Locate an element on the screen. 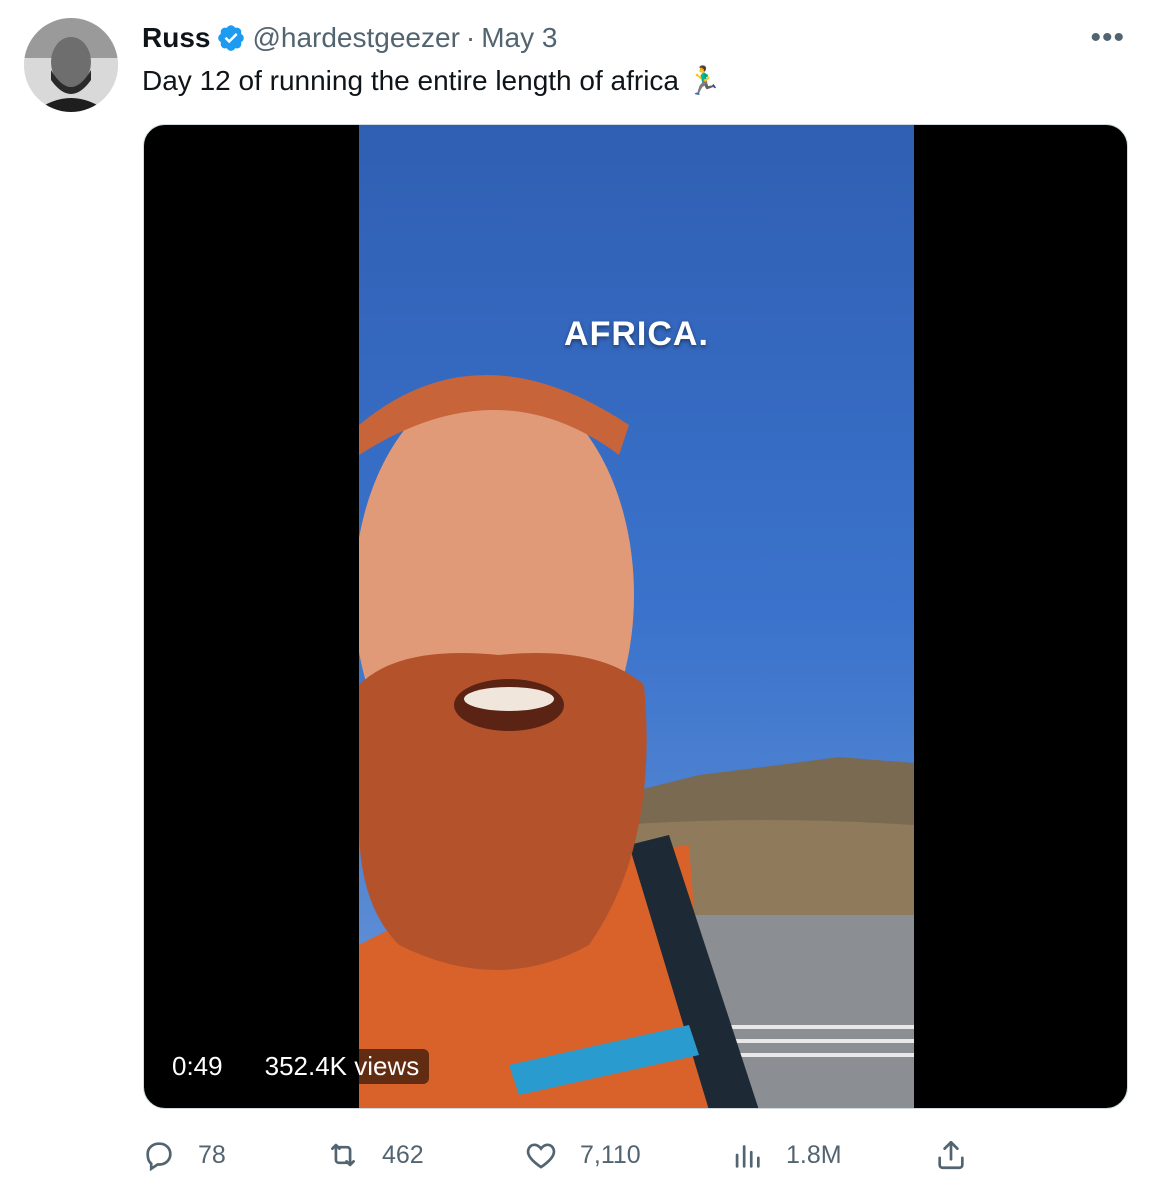 The image size is (1161, 1200). like-button: 7,110 is located at coordinates (582, 1155).